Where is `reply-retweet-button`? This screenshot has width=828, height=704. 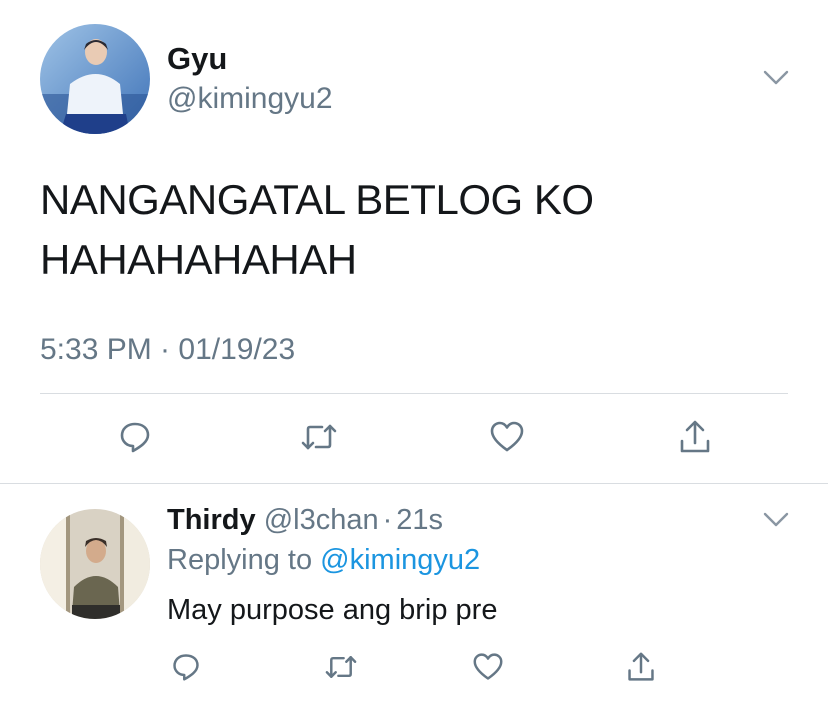
reply-retweet-button is located at coordinates (341, 667).